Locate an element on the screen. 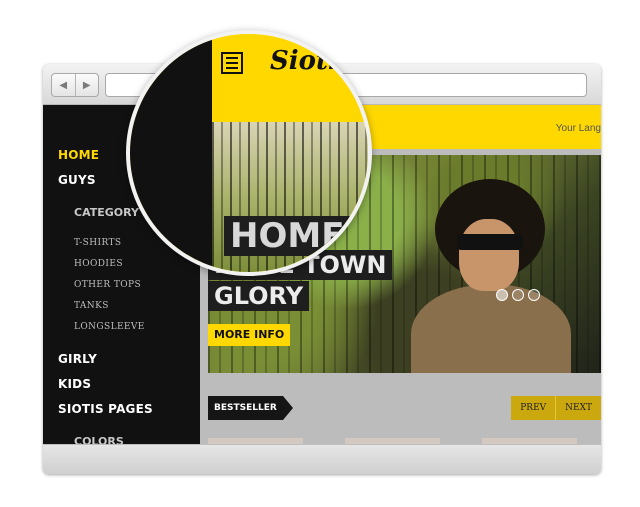 The height and width of the screenshot is (507, 640). sidebar-item-siotis-pages: SIOTIS PAGES is located at coordinates (105, 409).